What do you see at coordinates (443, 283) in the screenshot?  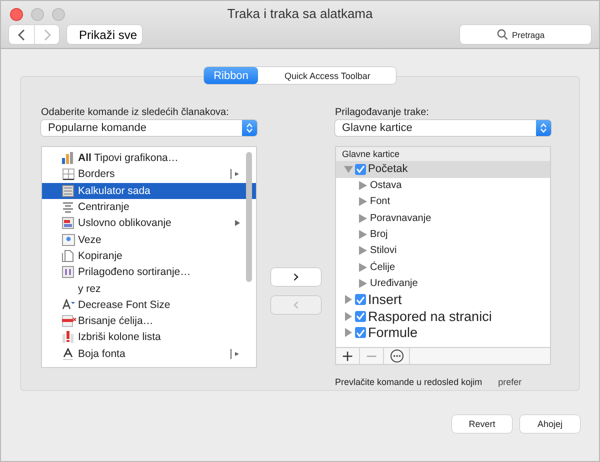 I see `tree-item: Uređivanje` at bounding box center [443, 283].